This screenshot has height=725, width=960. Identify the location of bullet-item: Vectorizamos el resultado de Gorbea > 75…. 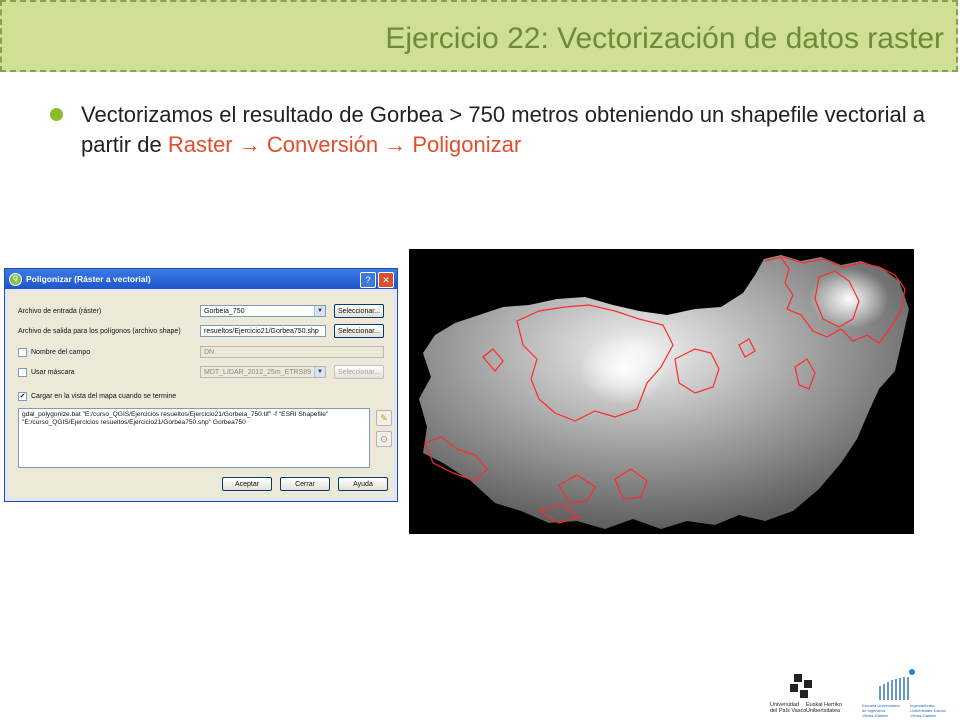
(487, 130).